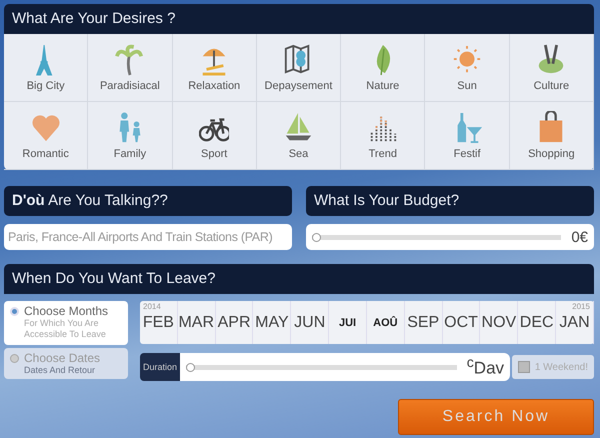  I want to click on option-card: Choose Months For Which You Are Accessible To Leave, so click(66, 323).